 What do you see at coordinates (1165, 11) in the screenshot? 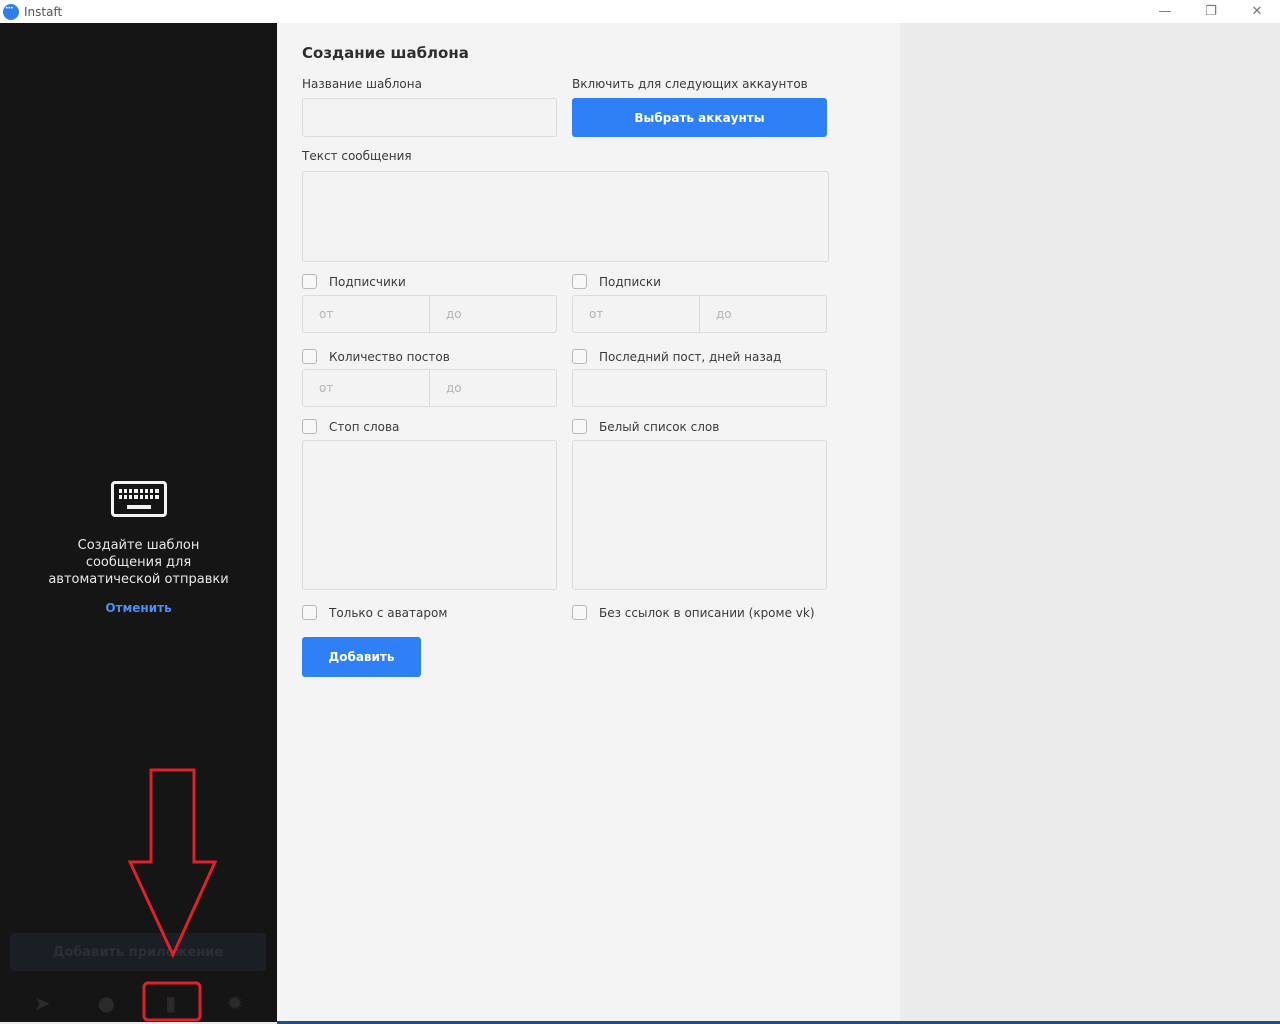
I see `minimize-button: —` at bounding box center [1165, 11].